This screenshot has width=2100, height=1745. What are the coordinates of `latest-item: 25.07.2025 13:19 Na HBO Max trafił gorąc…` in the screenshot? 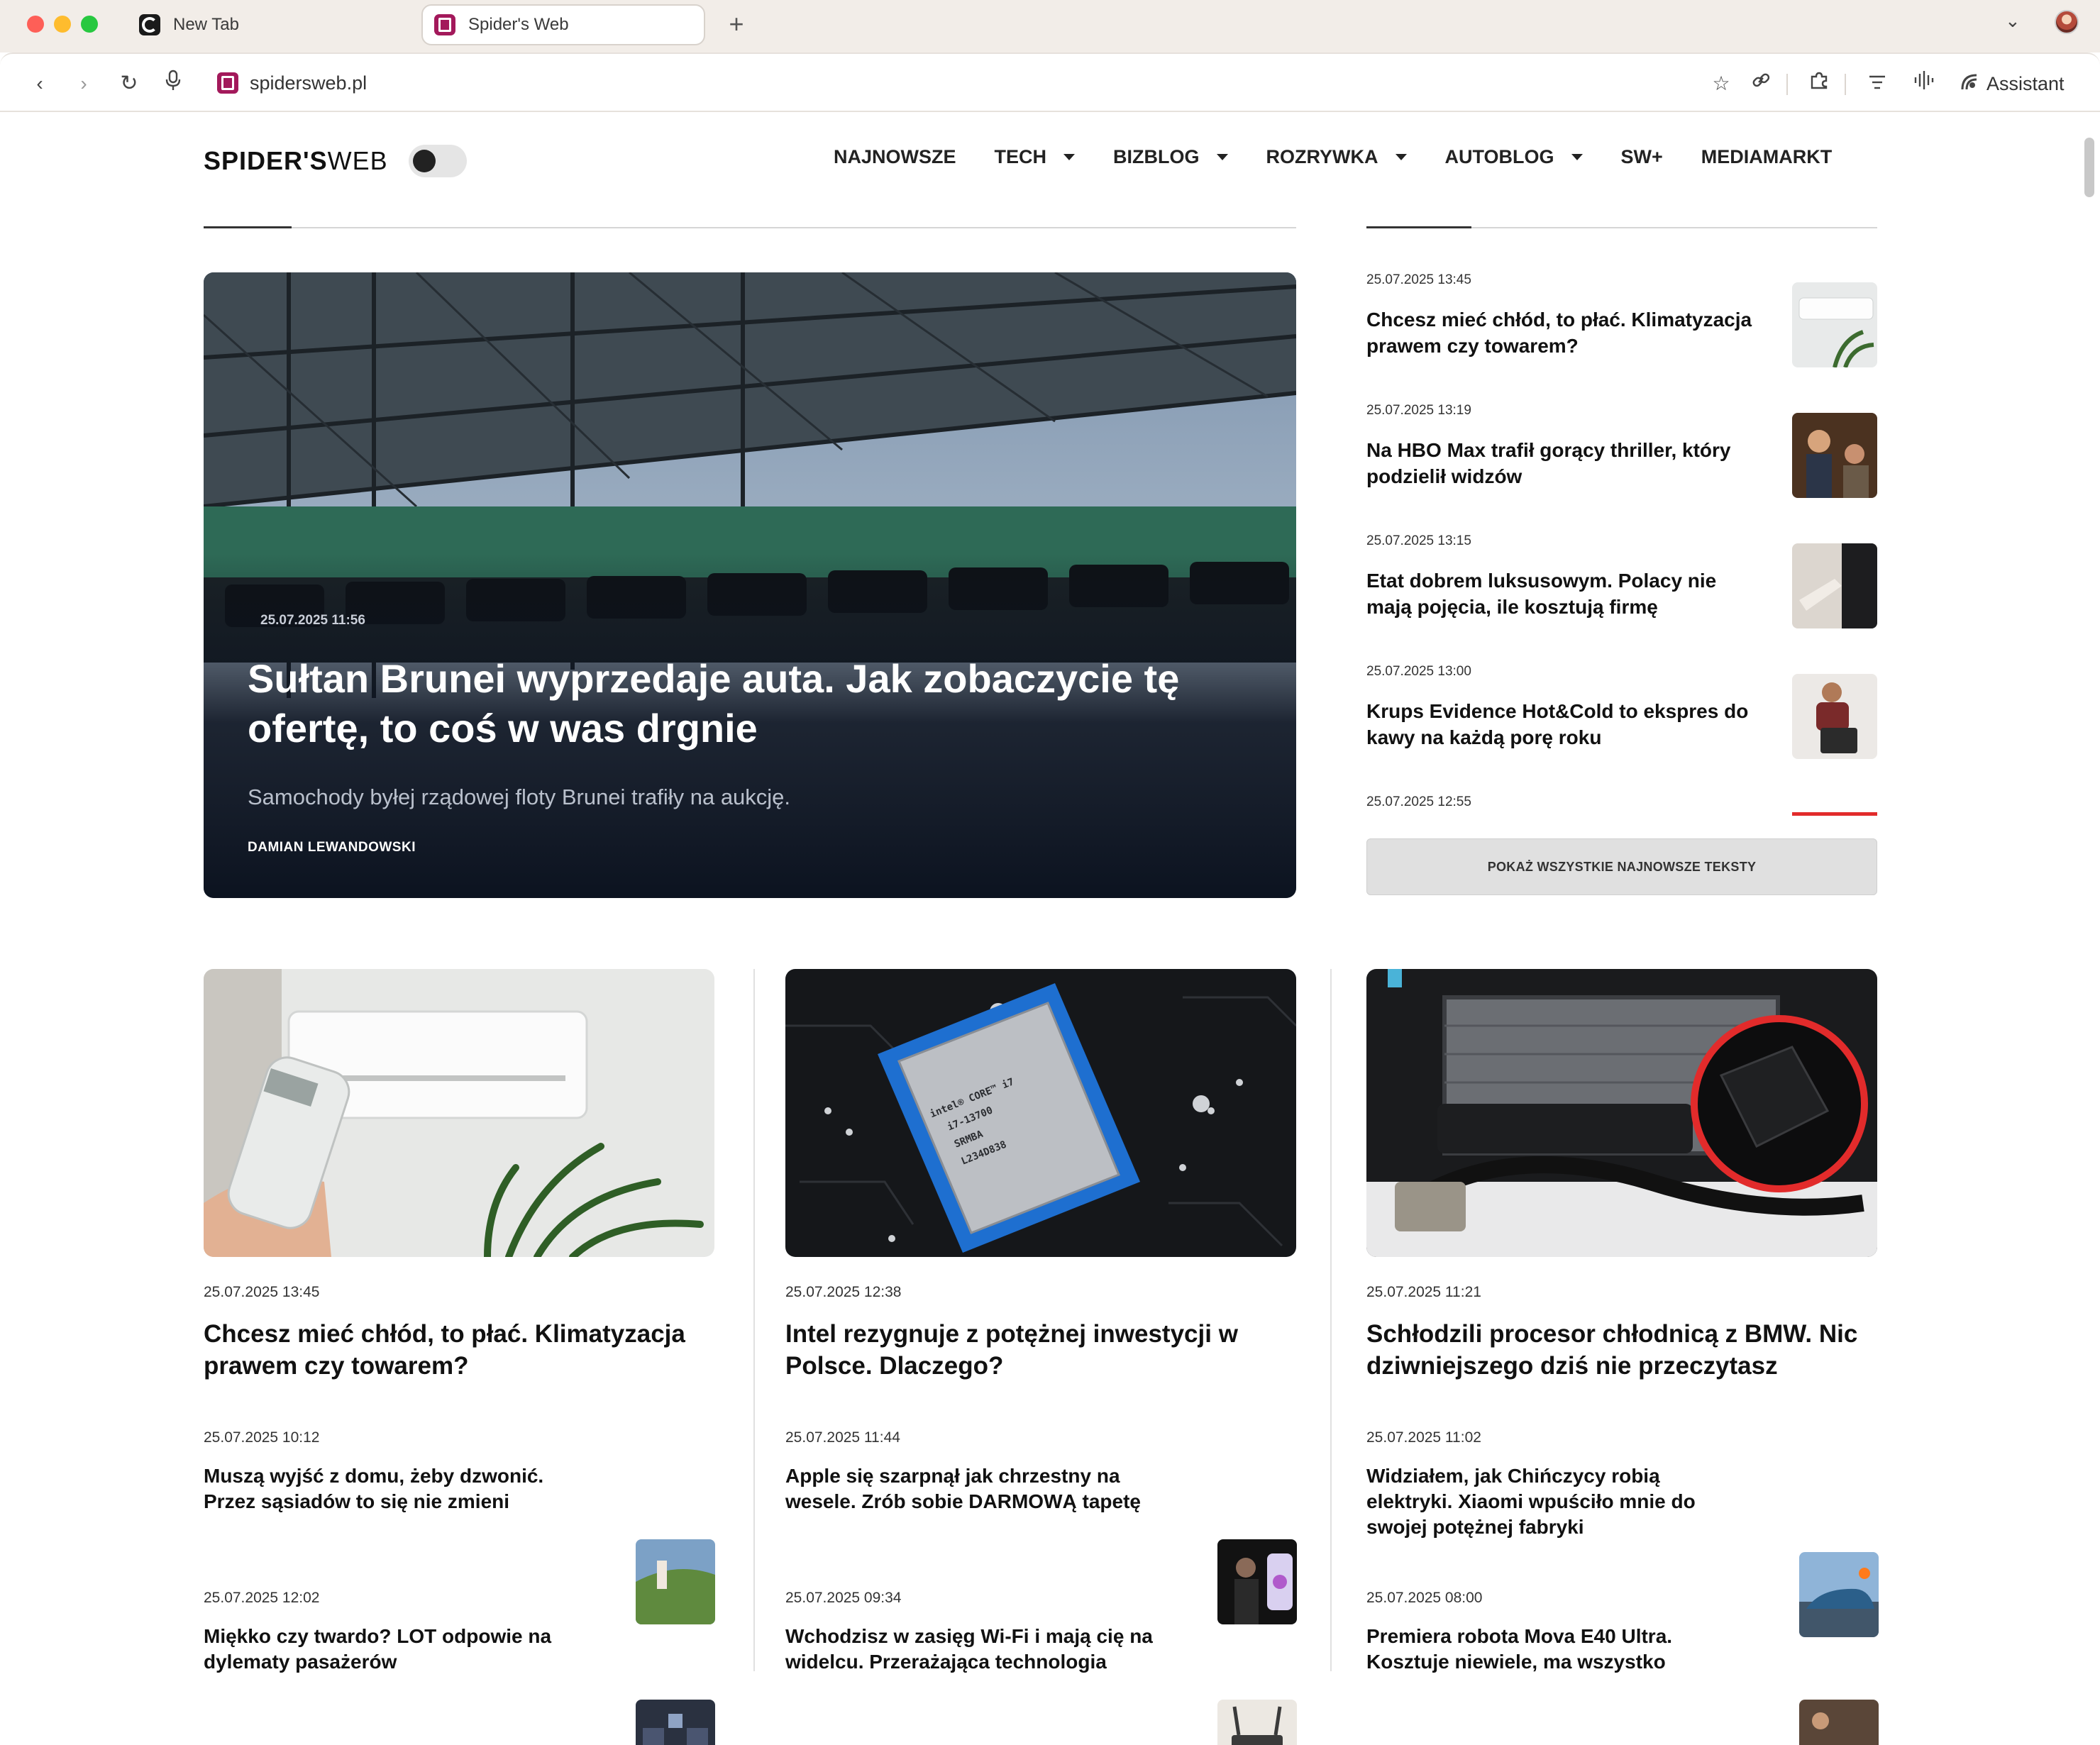 It's located at (1622, 451).